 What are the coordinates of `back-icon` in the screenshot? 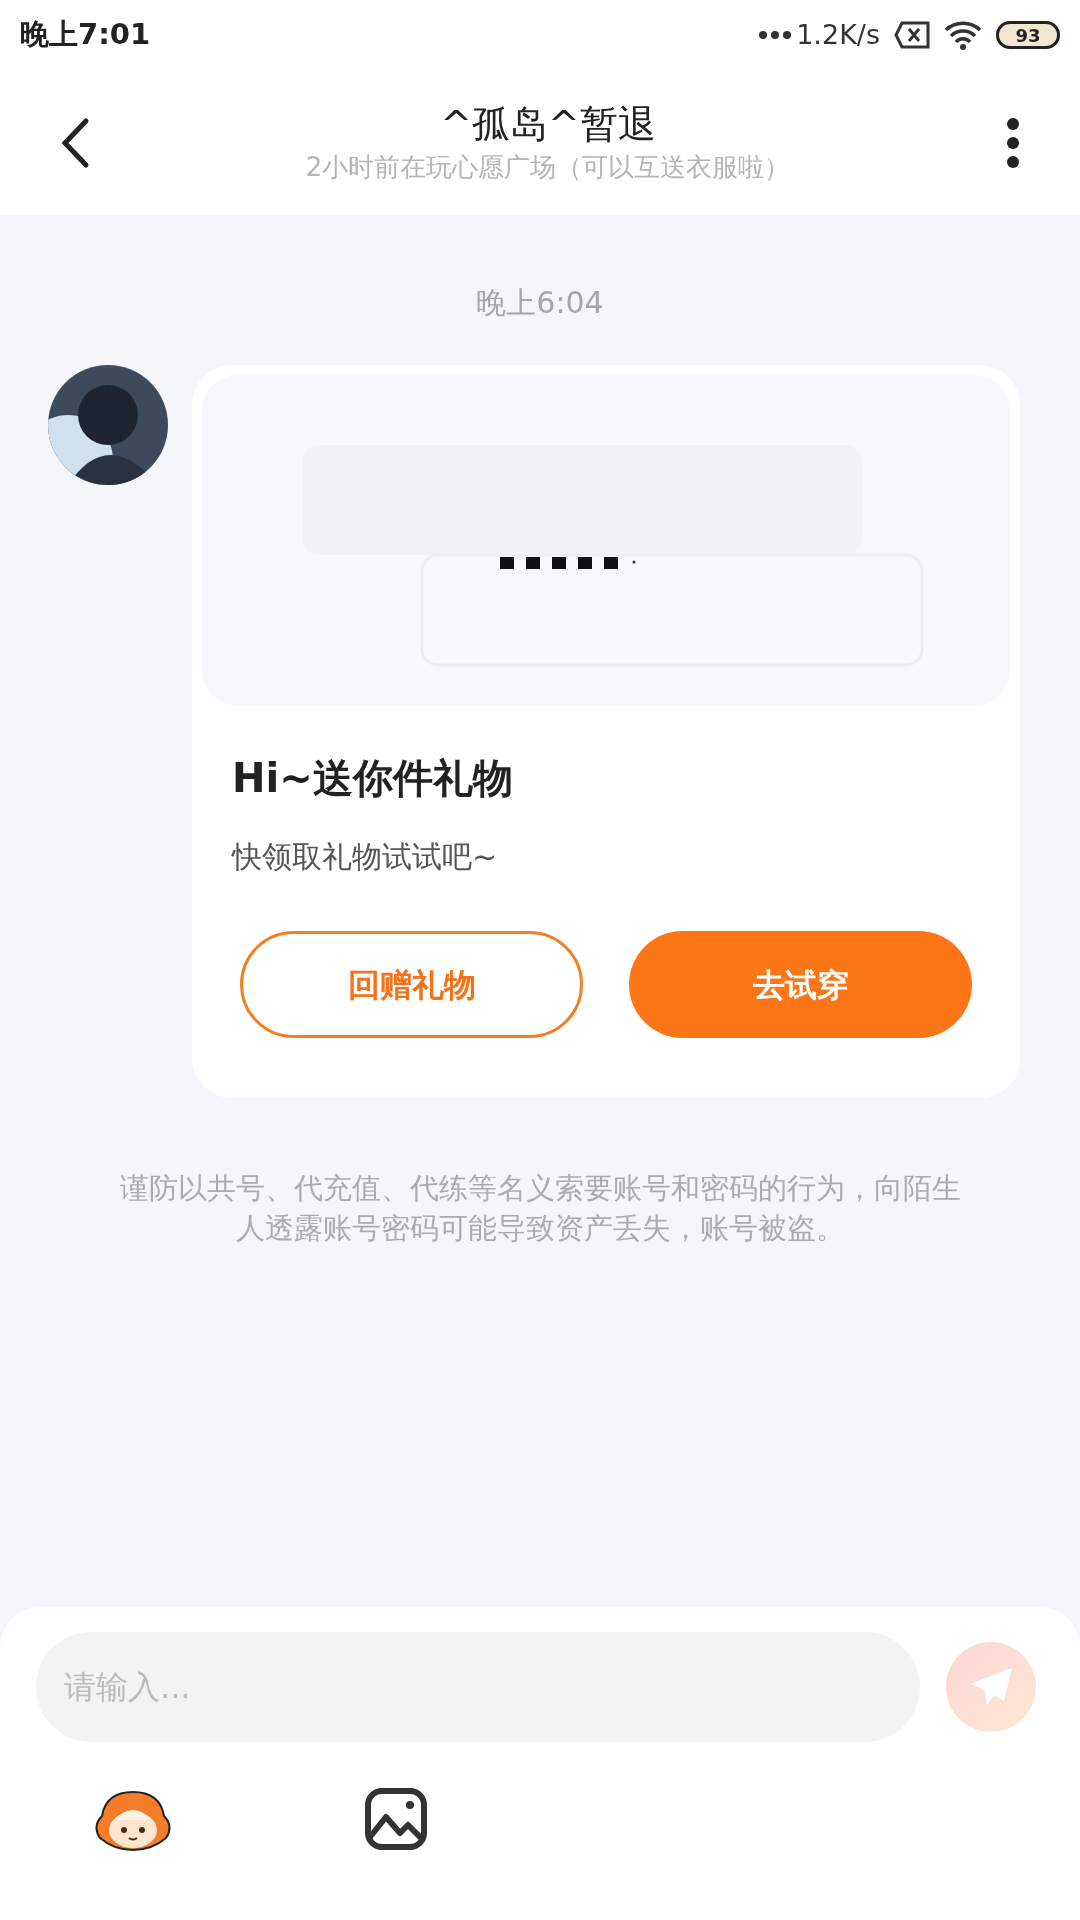 It's located at (75, 142).